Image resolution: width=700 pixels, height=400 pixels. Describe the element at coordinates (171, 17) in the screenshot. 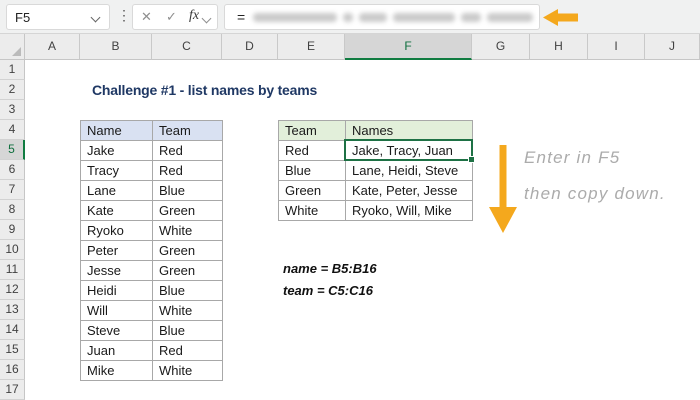

I see `enter-icon: ✓` at that location.